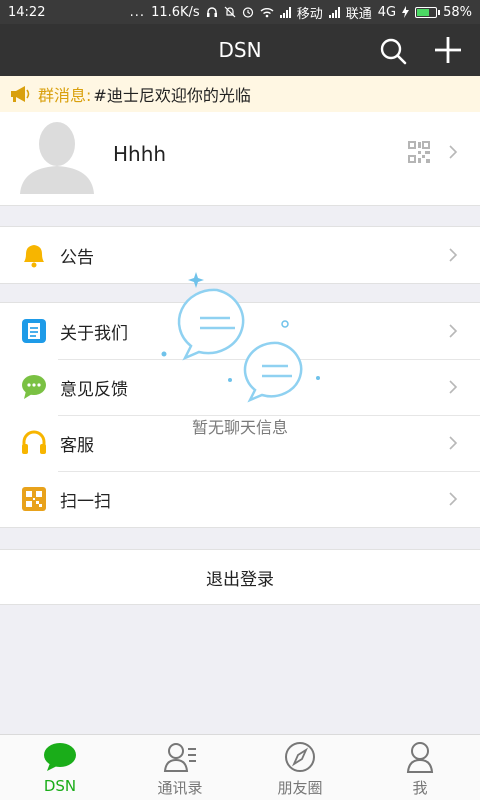 Image resolution: width=480 pixels, height=800 pixels. What do you see at coordinates (387, 12) in the screenshot?
I see `network-type: 4G` at bounding box center [387, 12].